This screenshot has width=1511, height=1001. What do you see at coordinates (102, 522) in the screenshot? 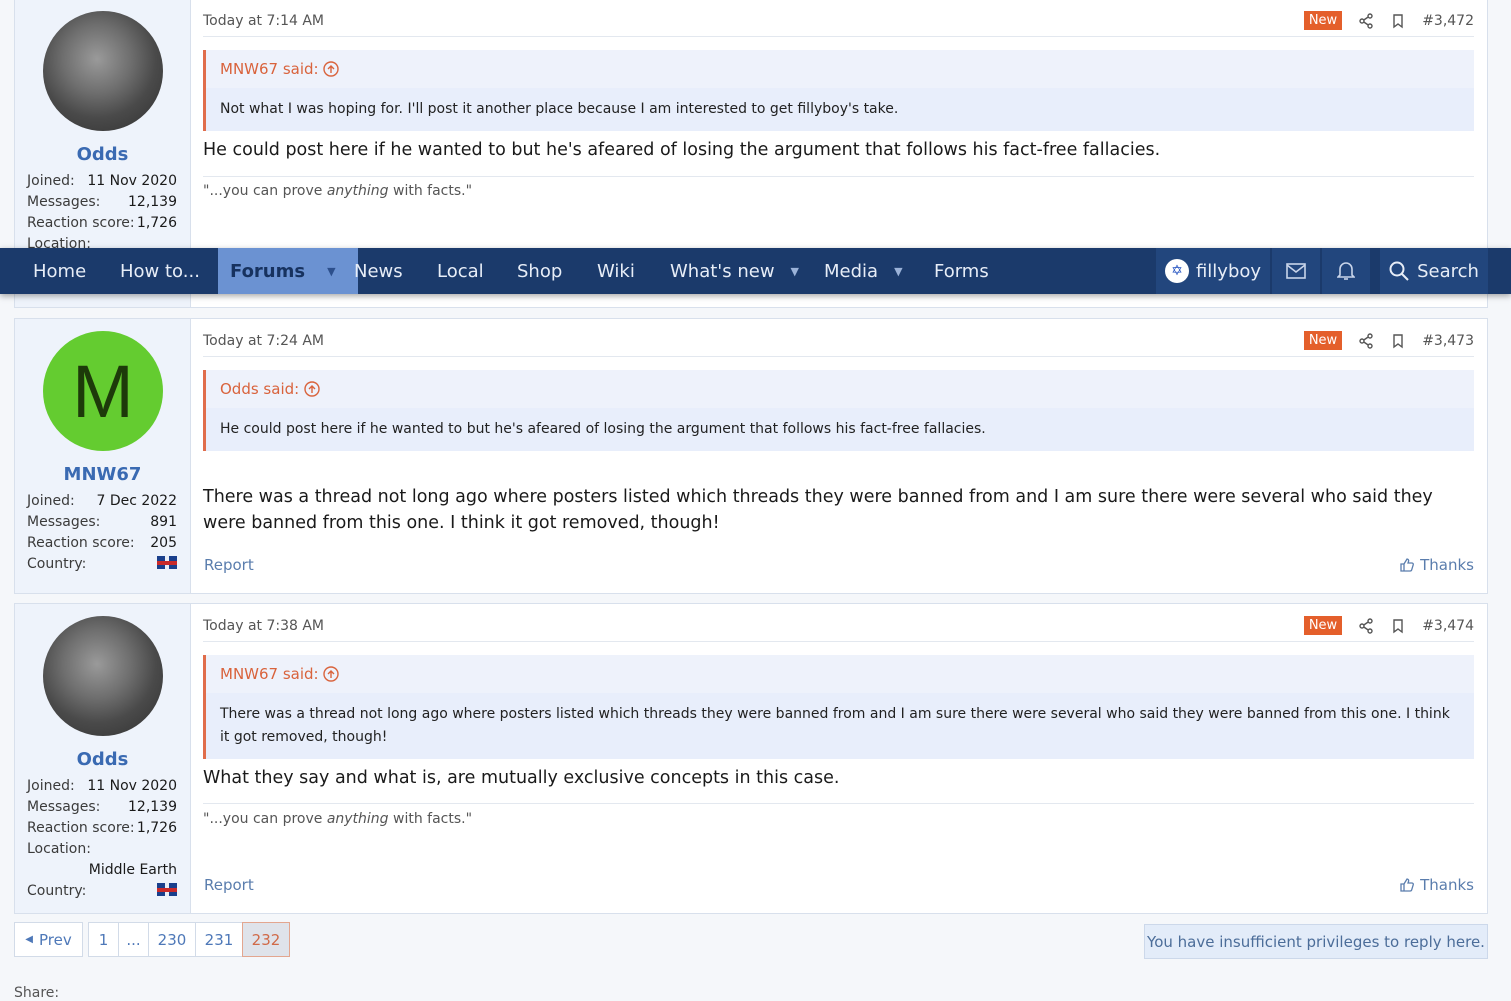
I see `user-stat-messages: Messages: 891` at bounding box center [102, 522].